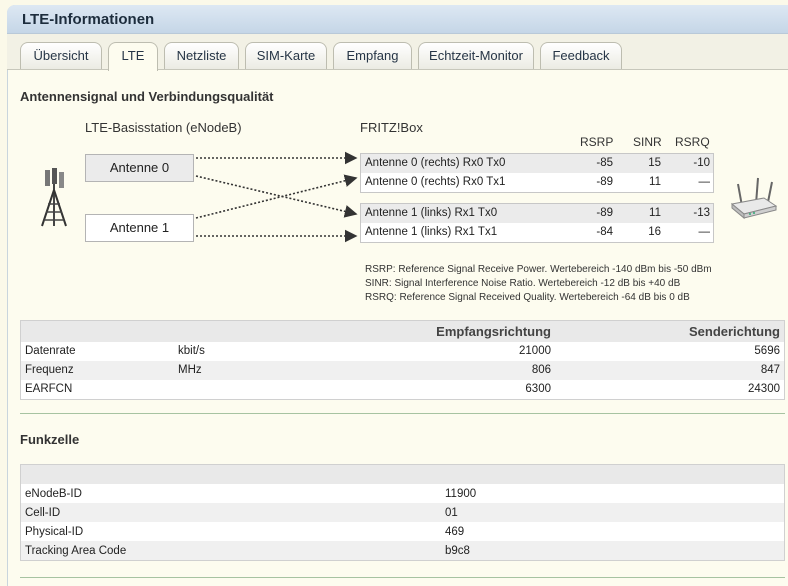 This screenshot has width=788, height=586. Describe the element at coordinates (754, 198) in the screenshot. I see `router-icon` at that location.